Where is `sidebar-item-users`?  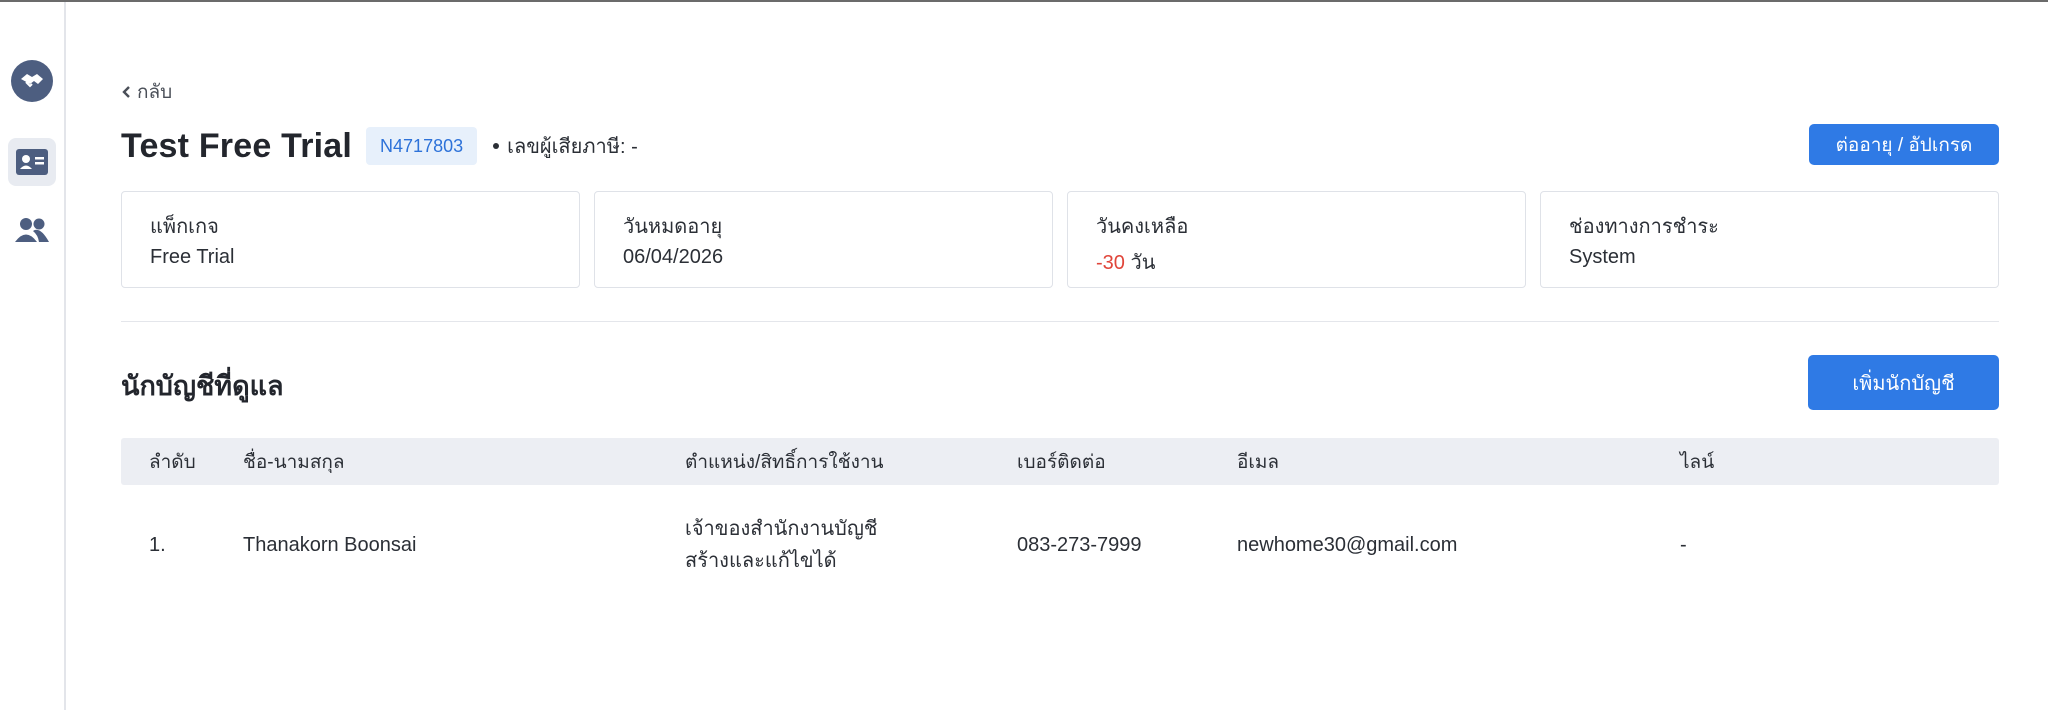 sidebar-item-users is located at coordinates (32, 230).